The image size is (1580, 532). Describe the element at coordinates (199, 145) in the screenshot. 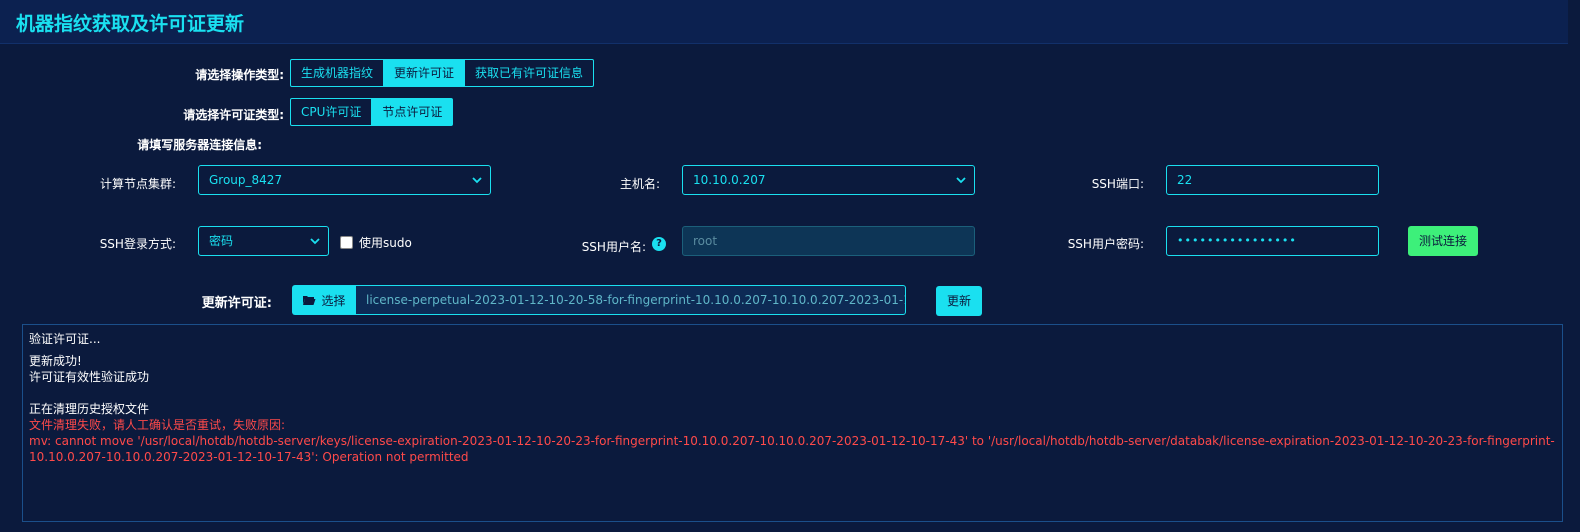

I see `server-info-label: 请填写服务器连接信息:` at that location.